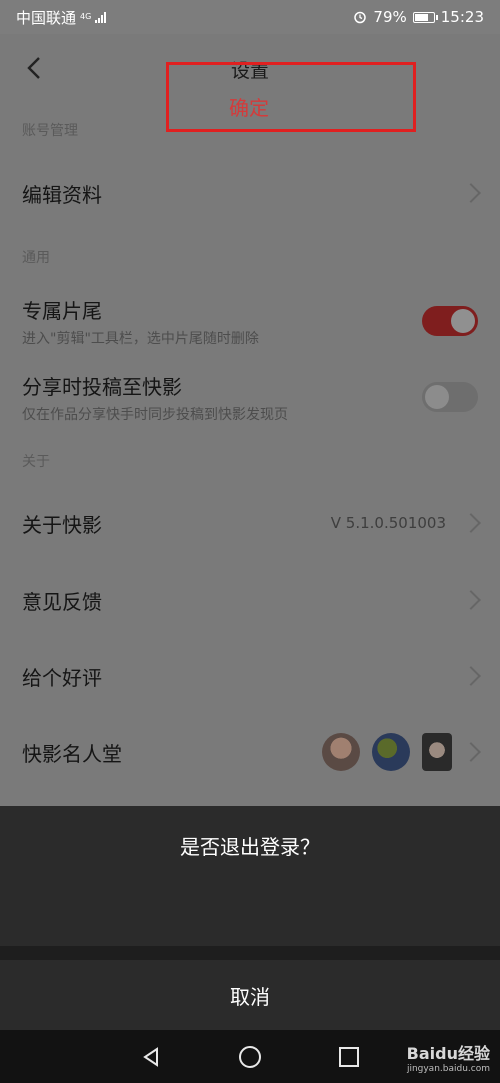  Describe the element at coordinates (250, 953) in the screenshot. I see `dialog-divider` at that location.